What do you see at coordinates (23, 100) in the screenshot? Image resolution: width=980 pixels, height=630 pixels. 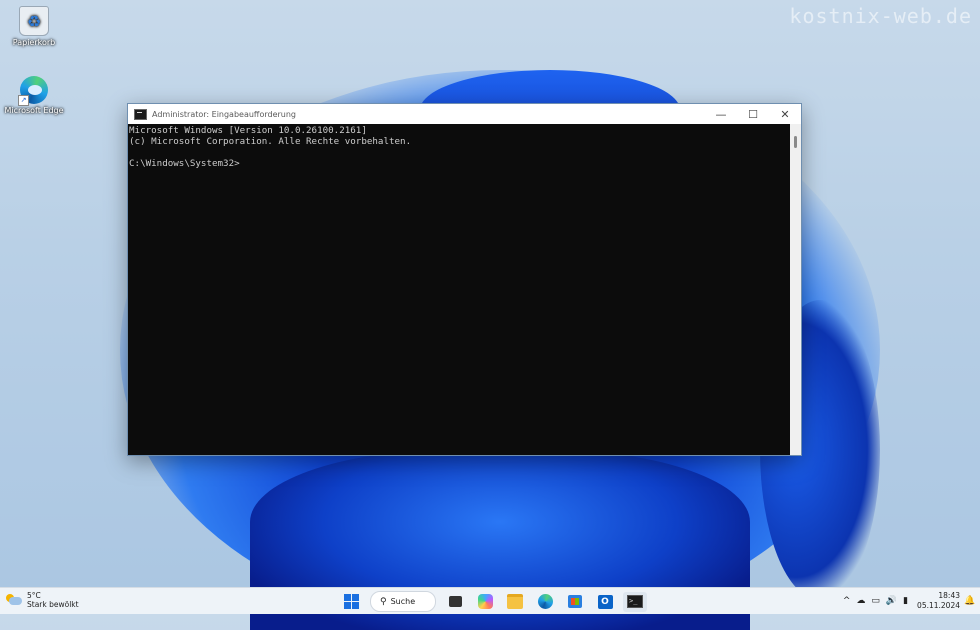 I see `shortcut-arrow-icon: ↗` at bounding box center [23, 100].